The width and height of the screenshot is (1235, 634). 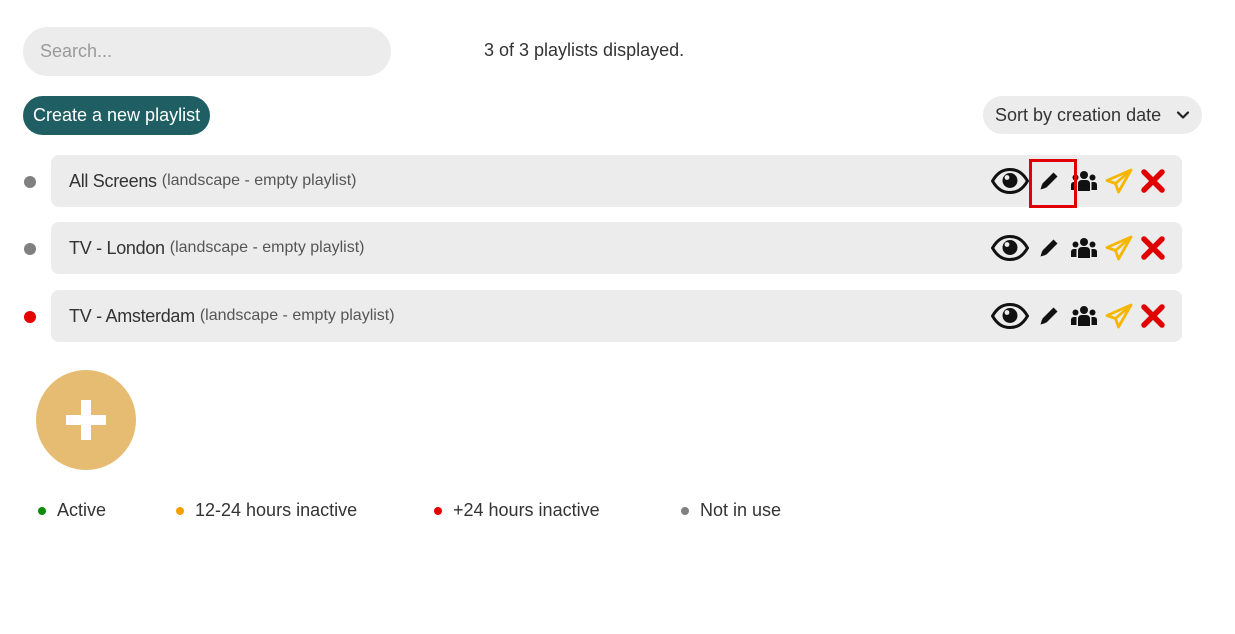 I want to click on playlist-name: All Screens, so click(x=113, y=180).